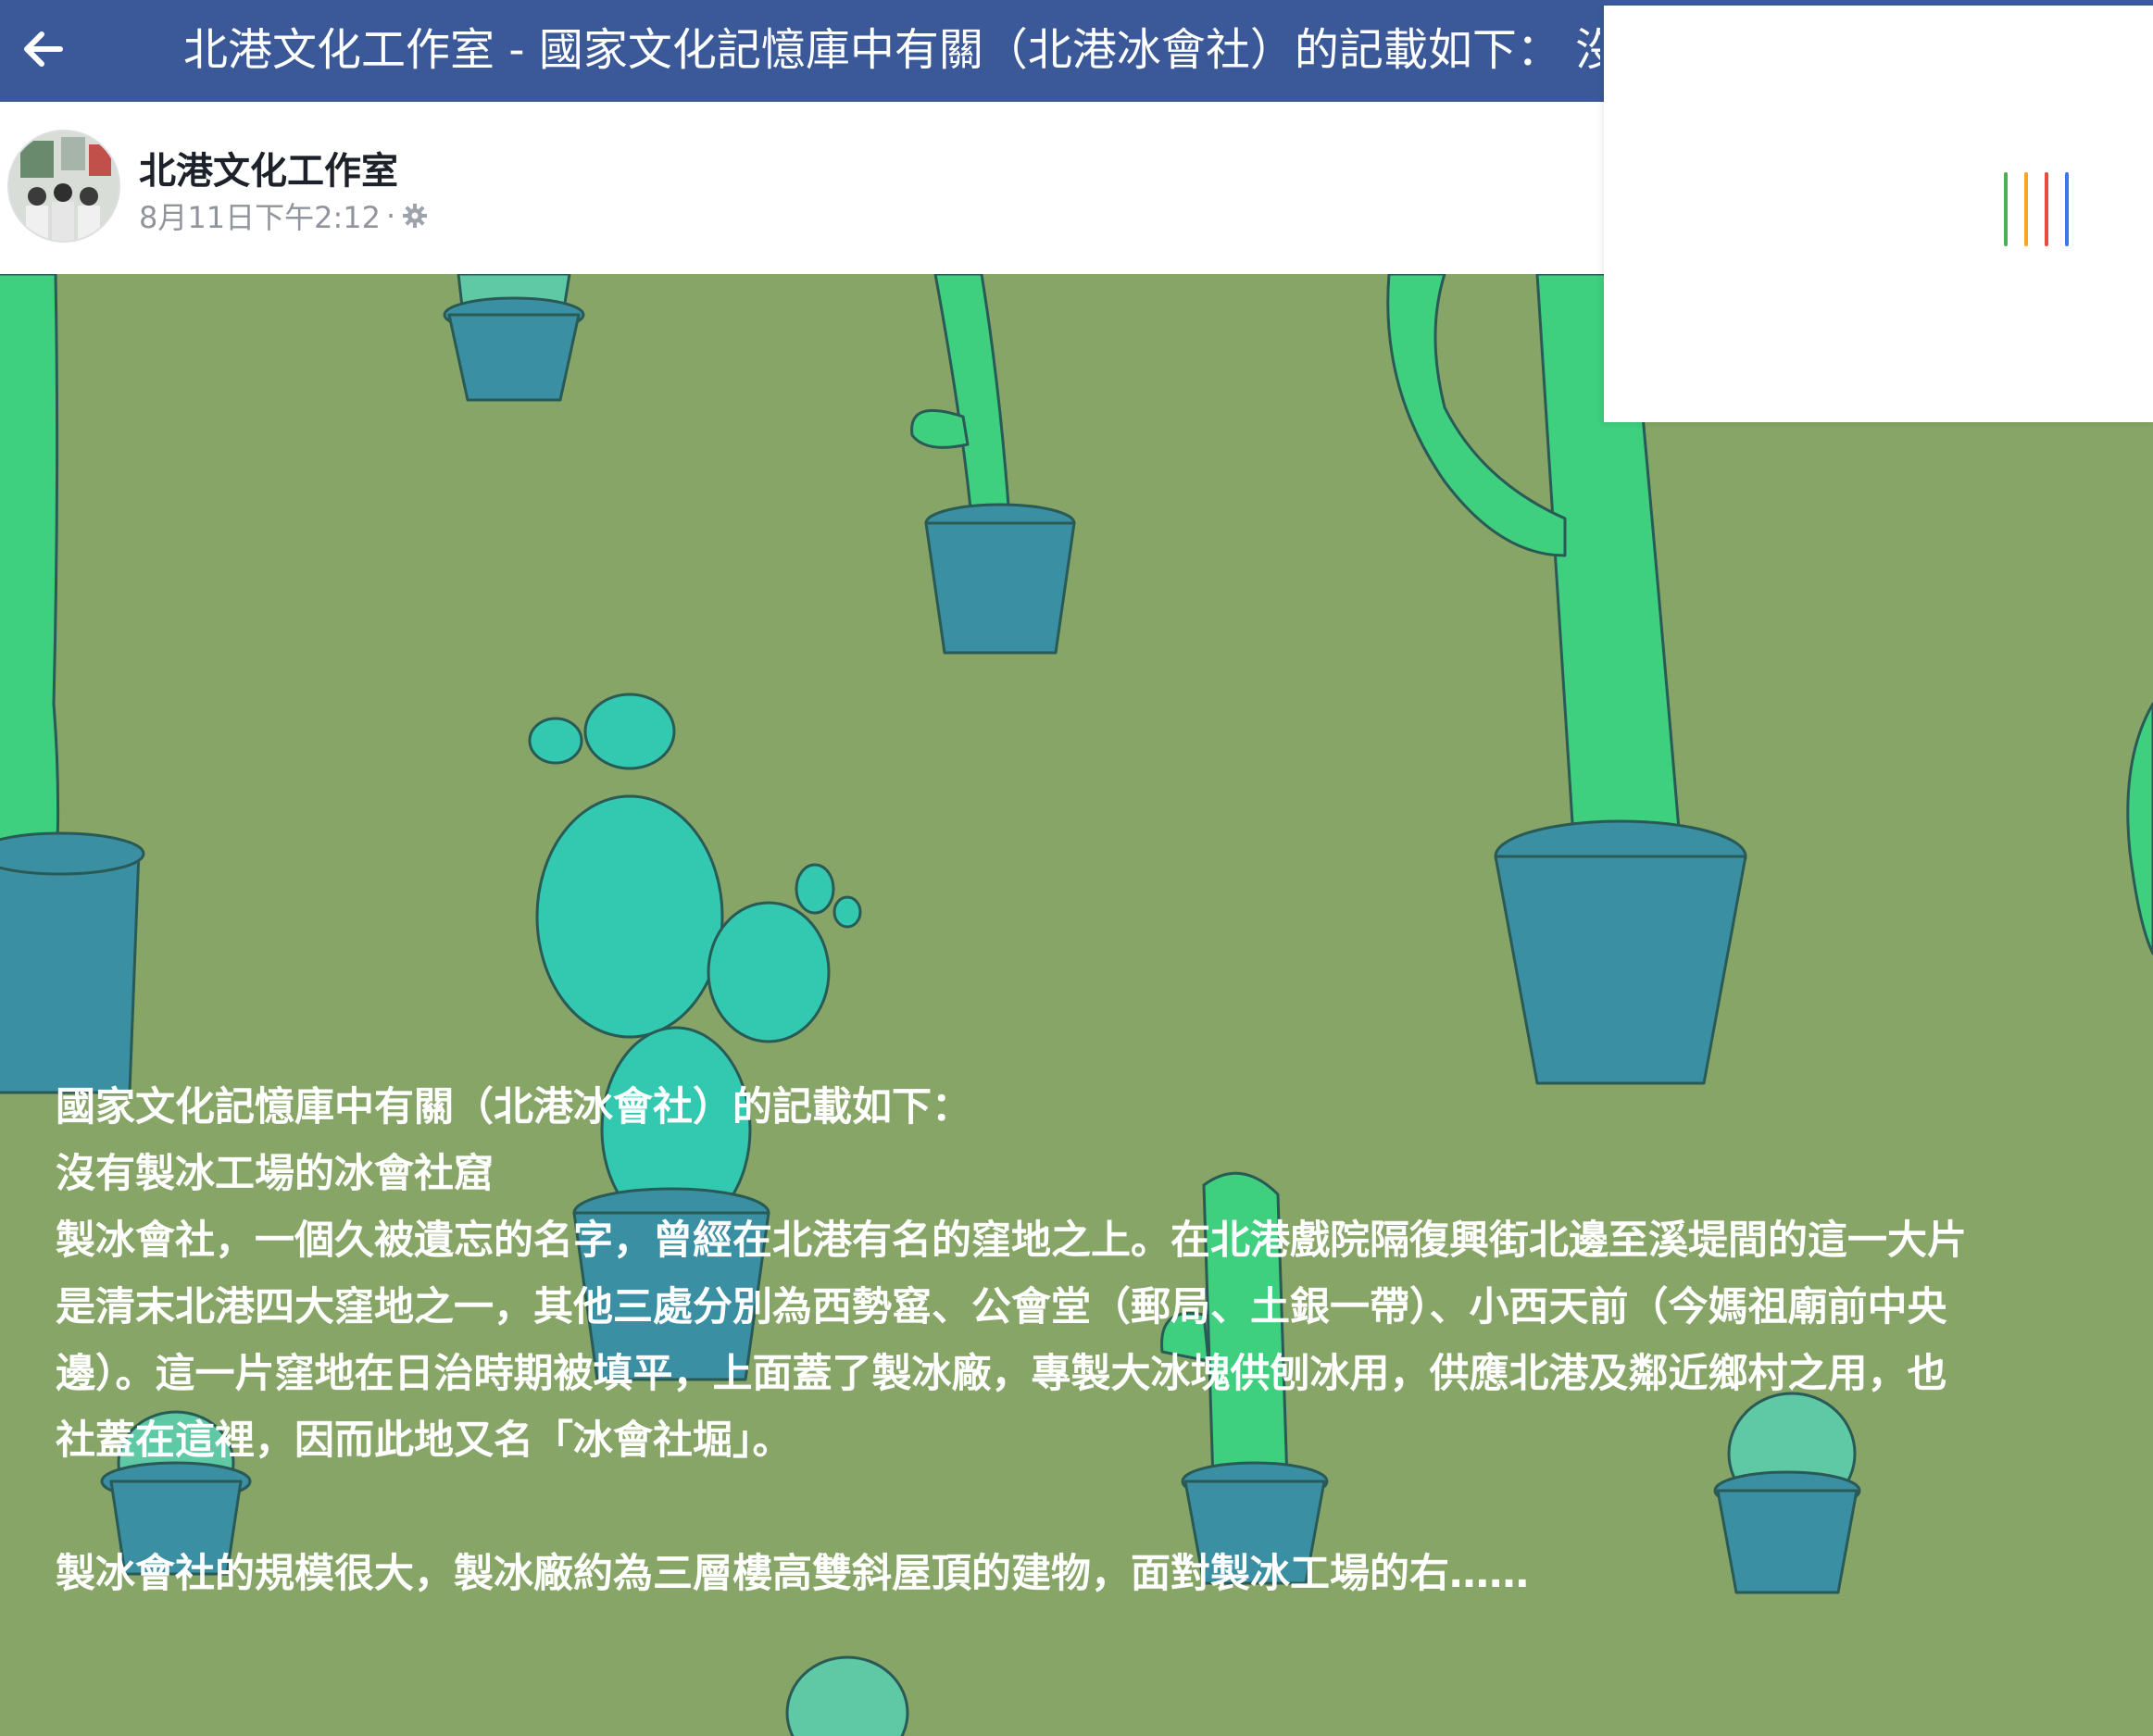 This screenshot has width=2153, height=1736. I want to click on gear-icon, so click(415, 216).